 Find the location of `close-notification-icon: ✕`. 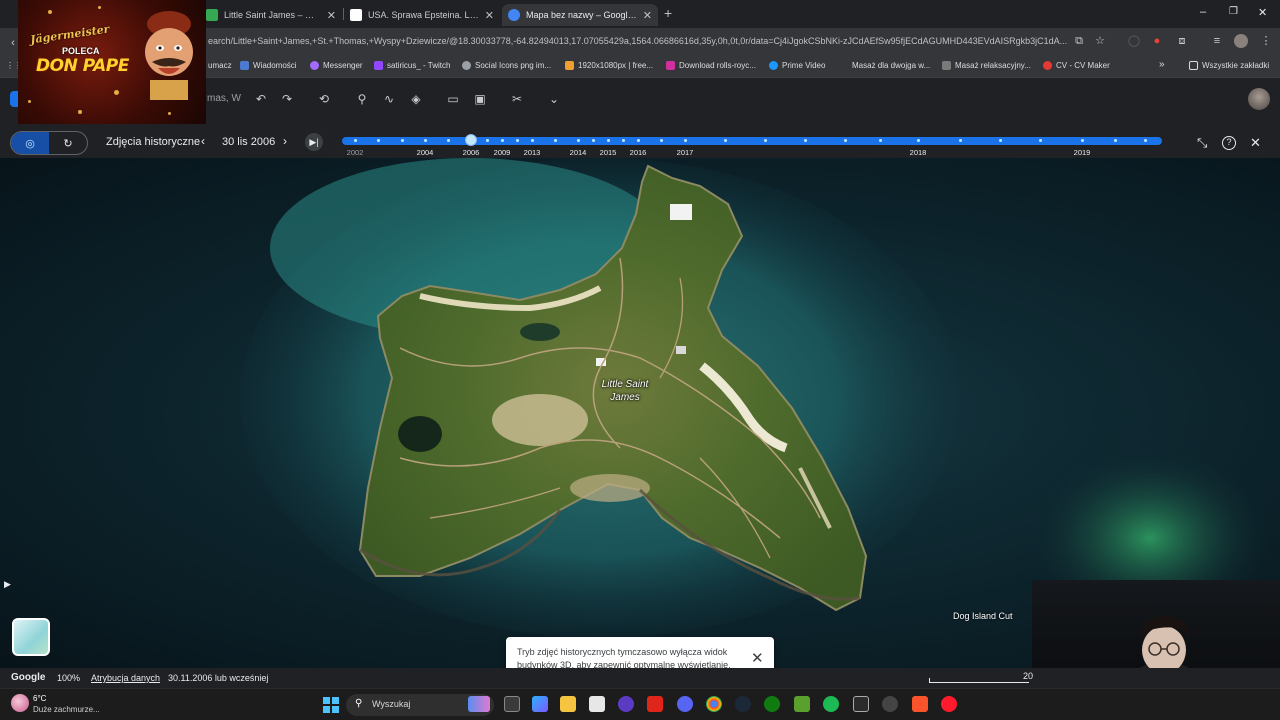

close-notification-icon: ✕ is located at coordinates (757, 658).